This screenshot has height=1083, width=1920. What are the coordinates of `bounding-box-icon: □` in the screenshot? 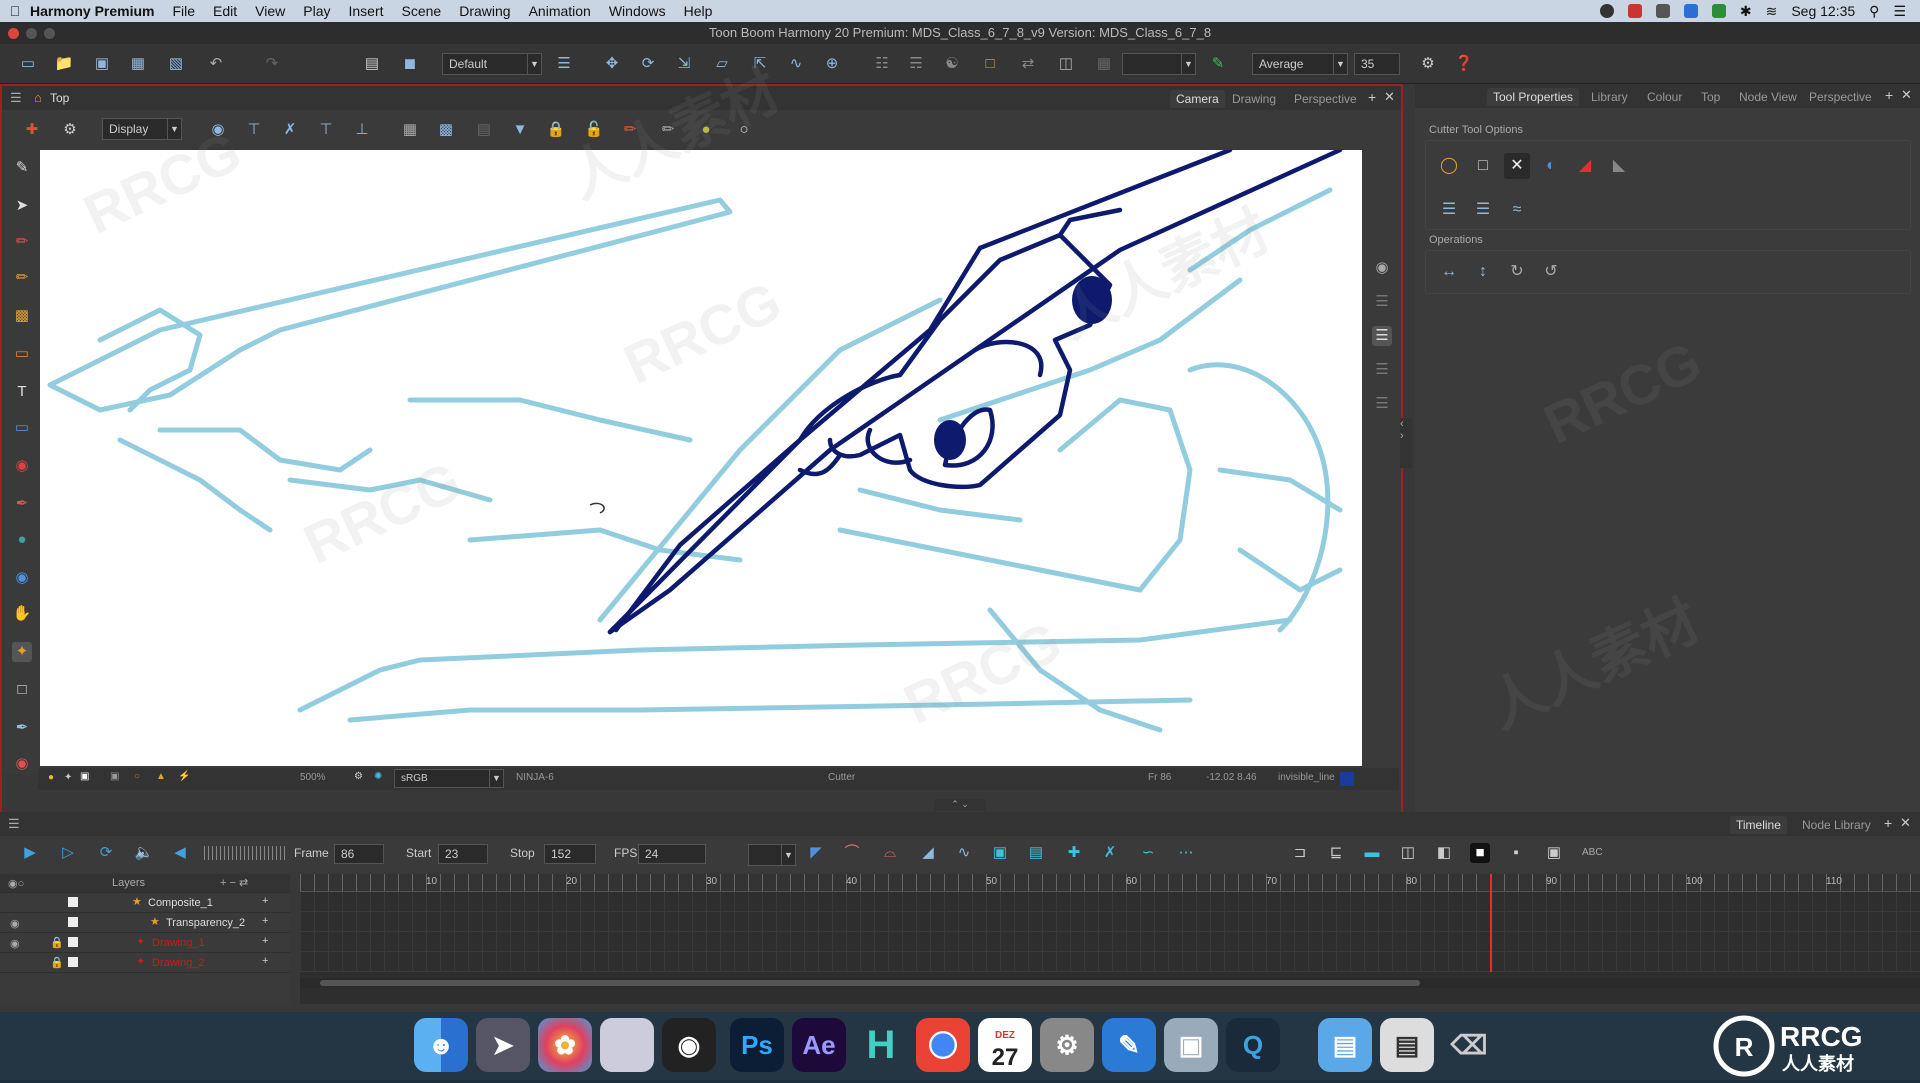 It's located at (990, 64).